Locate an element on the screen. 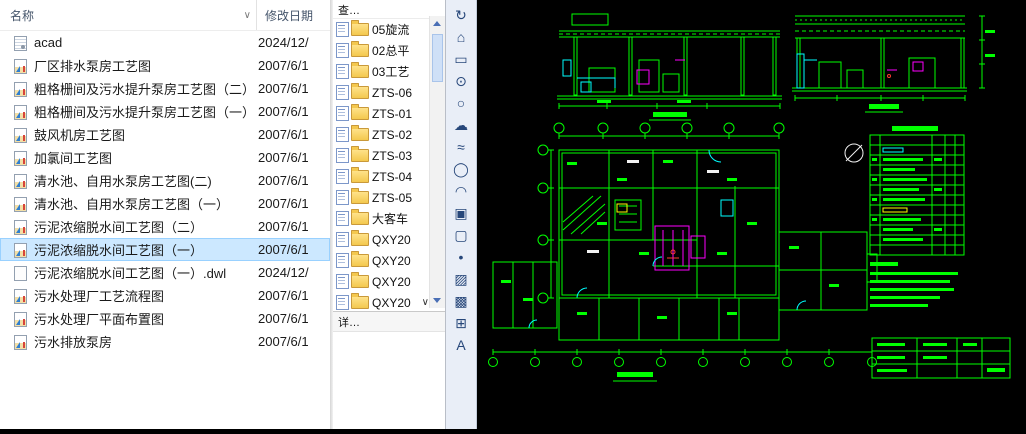 The width and height of the screenshot is (1026, 434). 清水池、自用水泵房工艺图（一）: 清水池、自用水泵房工艺图（一） 2007/6/1 is located at coordinates (165, 203).